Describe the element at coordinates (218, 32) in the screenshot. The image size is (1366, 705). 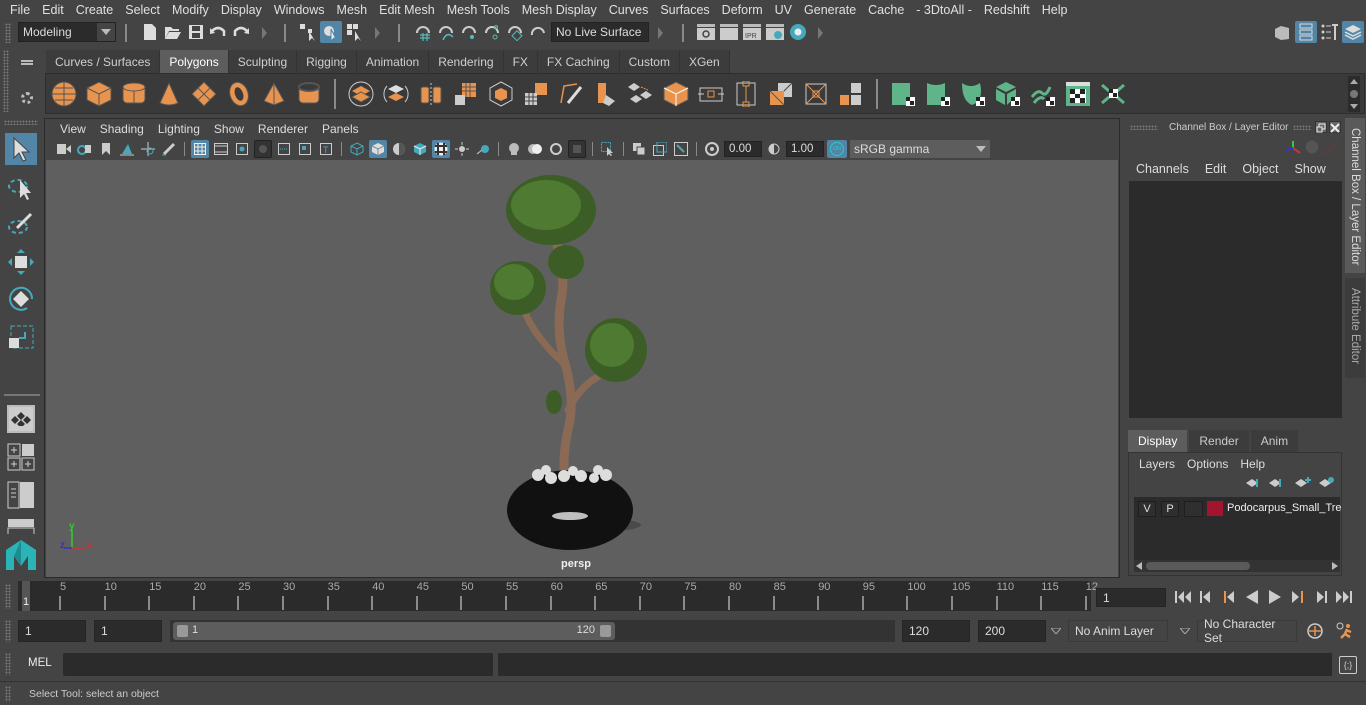
I see `undo-icon` at that location.